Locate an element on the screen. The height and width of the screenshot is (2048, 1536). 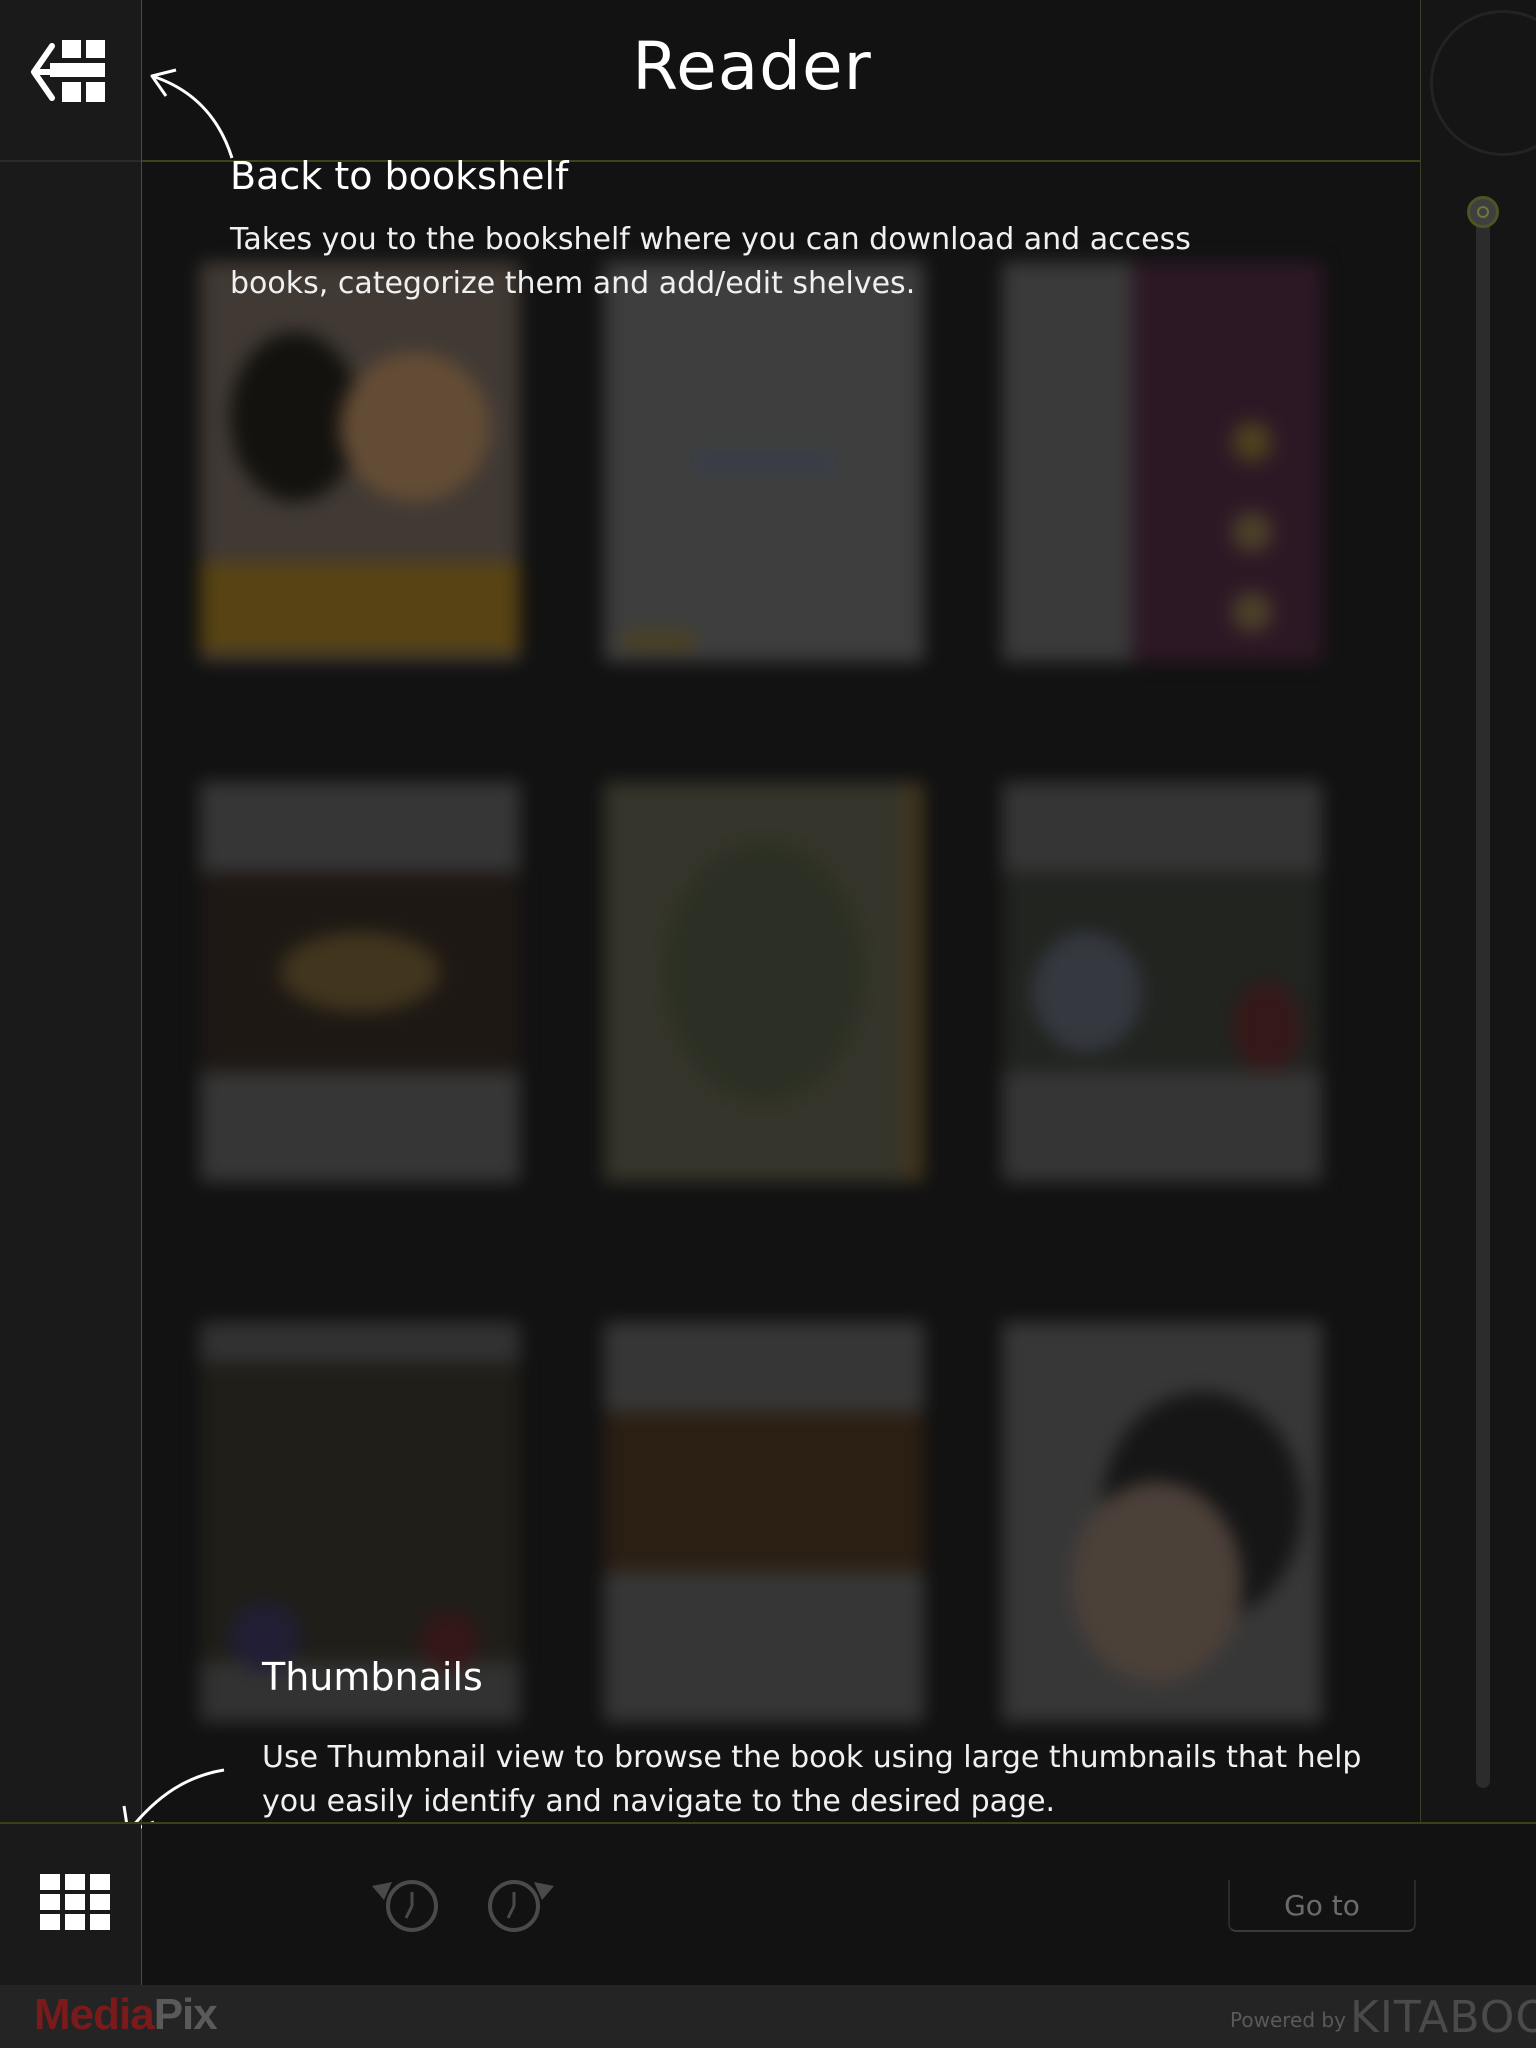
brand-name-part2: Pix is located at coordinates (185, 2014).